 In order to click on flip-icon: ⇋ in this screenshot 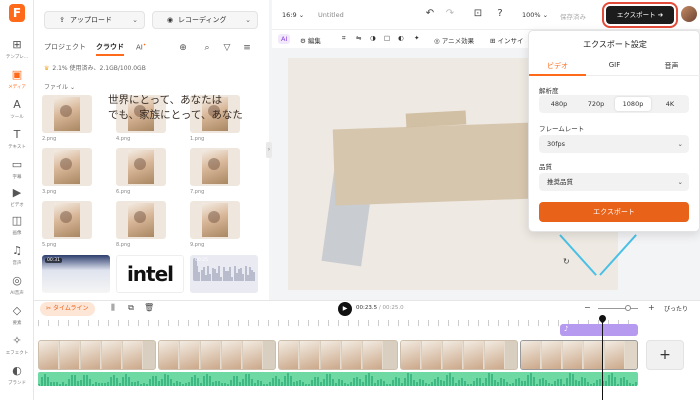, I will do `click(358, 38)`.